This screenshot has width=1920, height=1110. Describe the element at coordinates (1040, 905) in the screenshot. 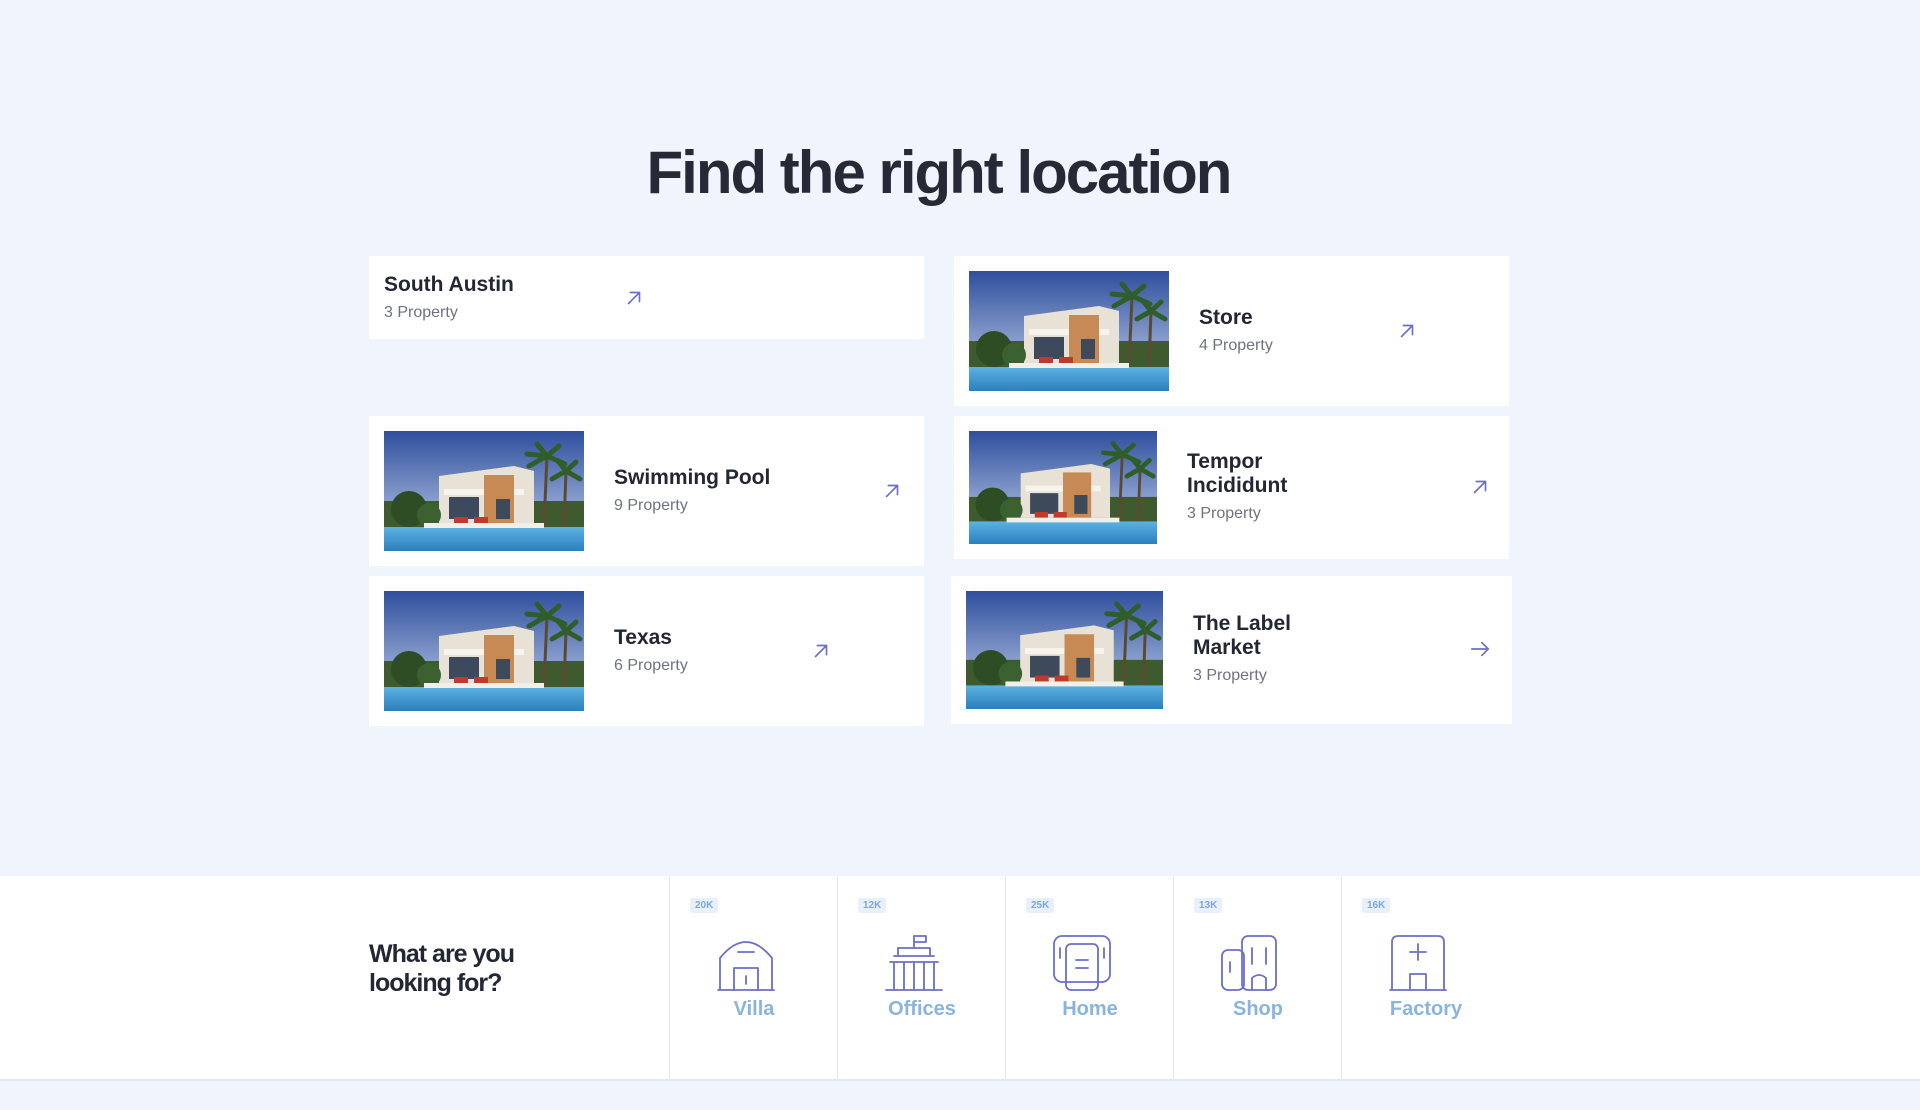

I see `category-count-badge: 25K` at that location.